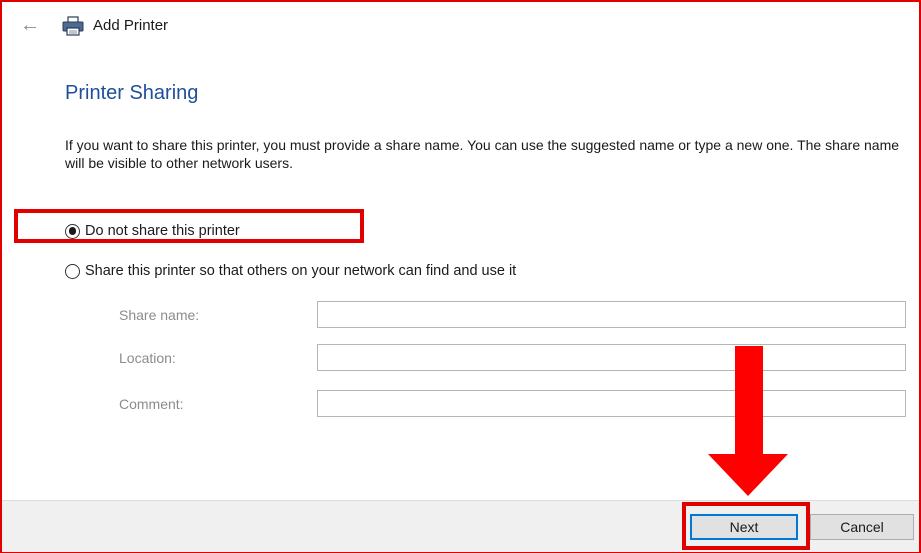 This screenshot has height=553, width=921. I want to click on window-title: Add Printer, so click(131, 25).